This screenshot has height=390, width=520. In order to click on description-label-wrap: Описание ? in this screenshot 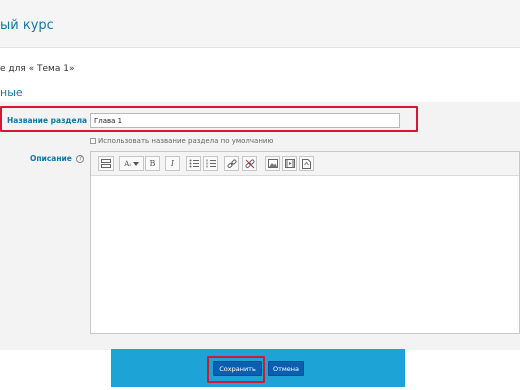, I will do `click(57, 158)`.